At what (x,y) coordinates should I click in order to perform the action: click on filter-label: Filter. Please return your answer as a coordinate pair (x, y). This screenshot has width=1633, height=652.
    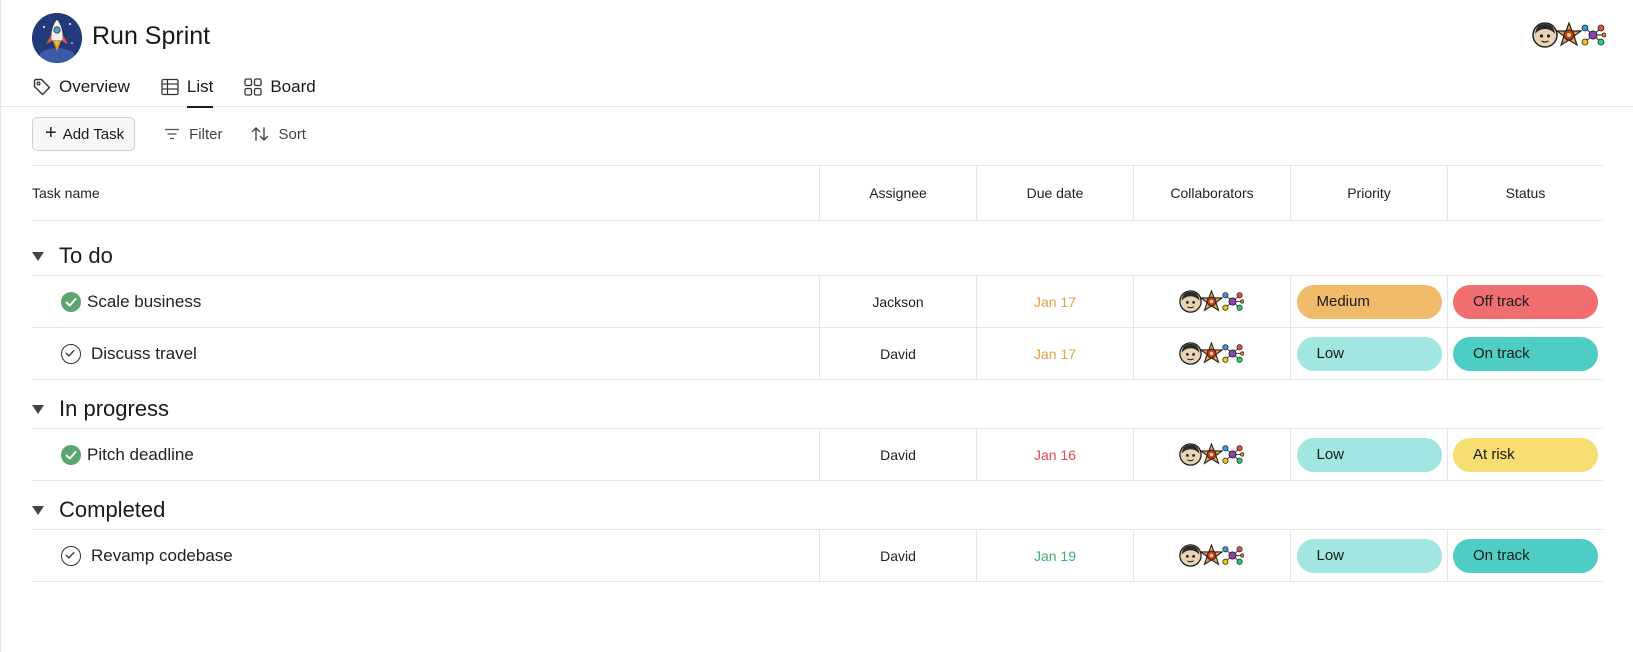
    Looking at the image, I should click on (206, 134).